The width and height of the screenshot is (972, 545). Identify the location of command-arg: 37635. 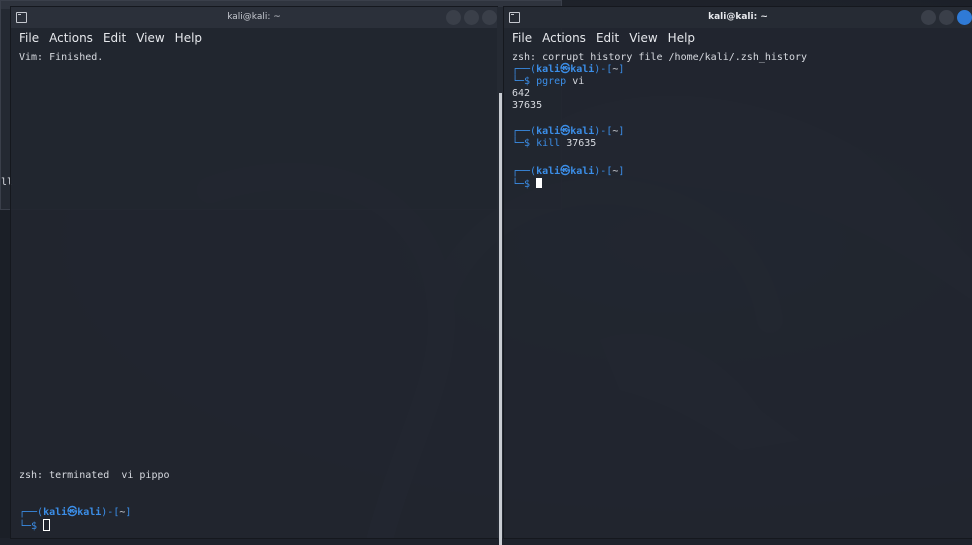
(581, 143).